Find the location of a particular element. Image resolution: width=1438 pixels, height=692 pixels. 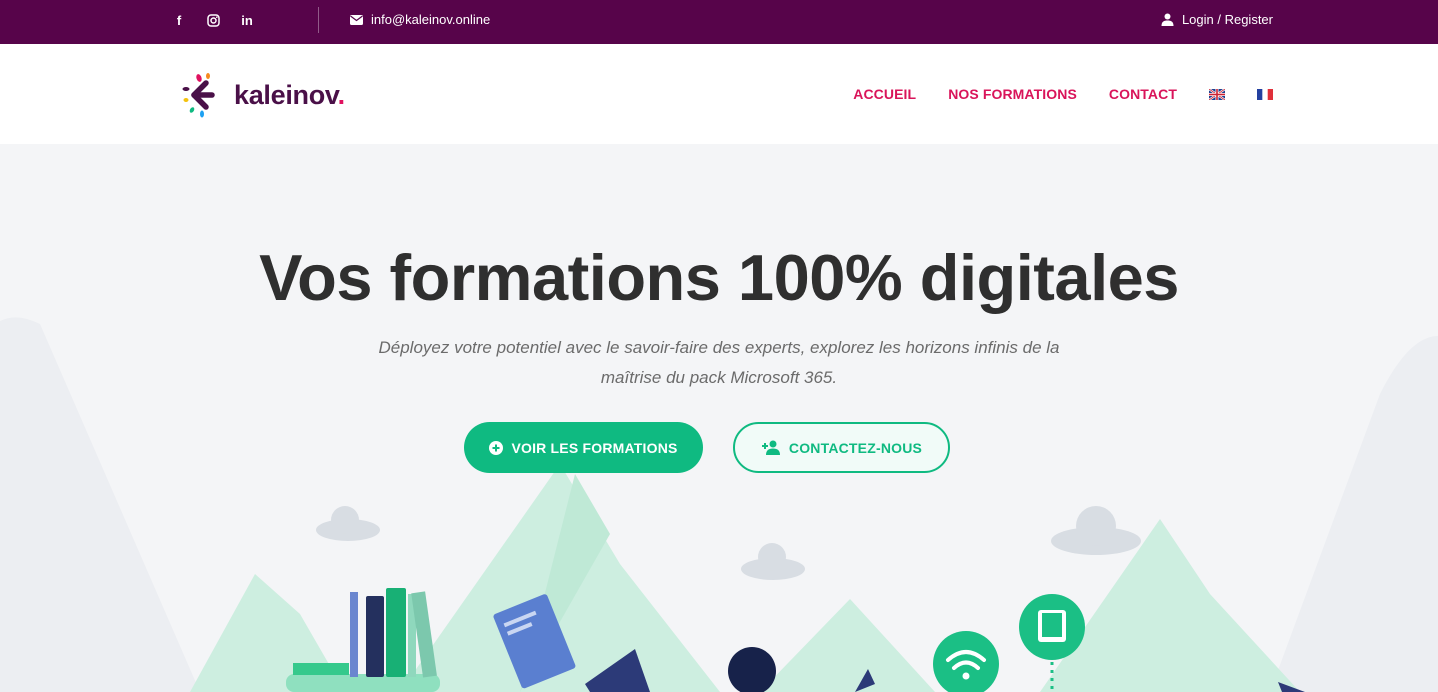

add-user-icon is located at coordinates (770, 447).